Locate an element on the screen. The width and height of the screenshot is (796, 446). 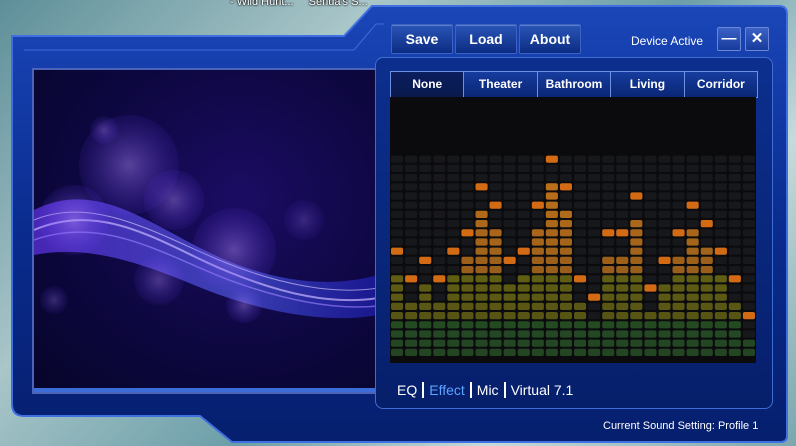
save-button: Save is located at coordinates (422, 39).